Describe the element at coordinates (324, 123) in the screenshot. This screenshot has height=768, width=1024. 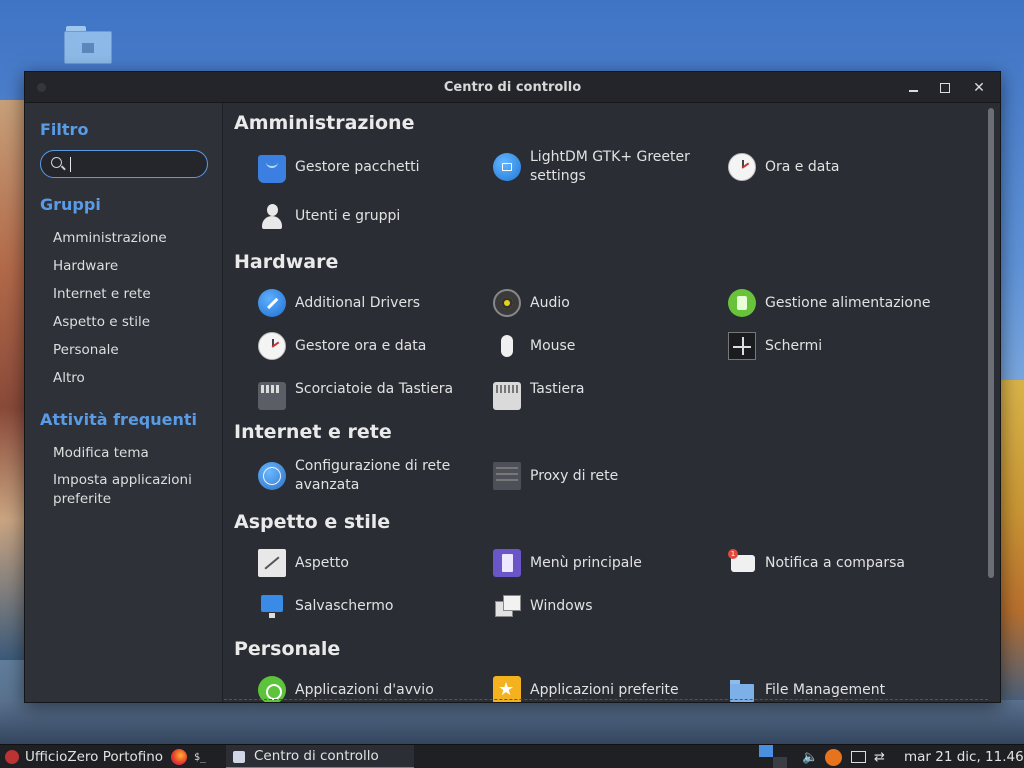
I see `category-title: Amministrazione` at that location.